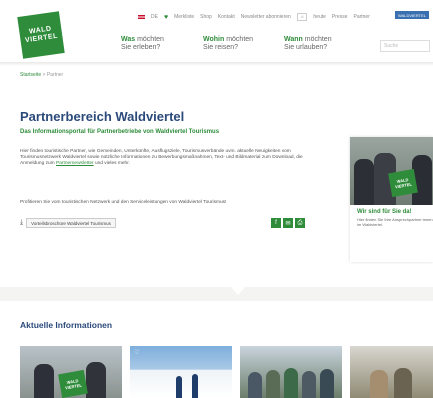 Image resolution: width=433 pixels, height=398 pixels. What do you see at coordinates (226, 17) in the screenshot?
I see `kontakt-link: Kontakt` at bounding box center [226, 17].